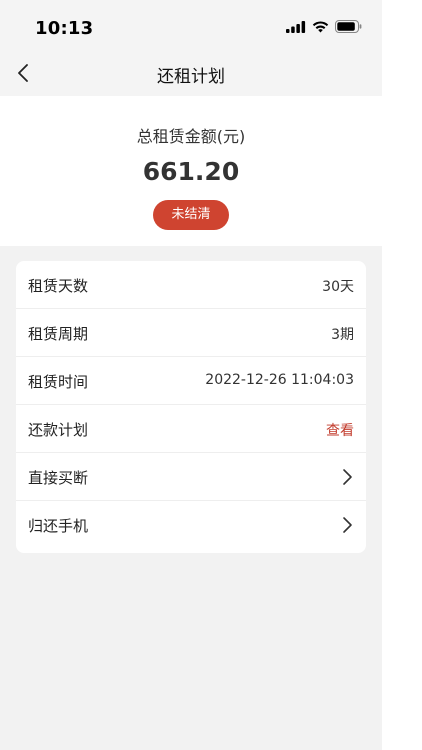 This screenshot has height=750, width=422. What do you see at coordinates (64, 28) in the screenshot?
I see `status-time: 10:13` at bounding box center [64, 28].